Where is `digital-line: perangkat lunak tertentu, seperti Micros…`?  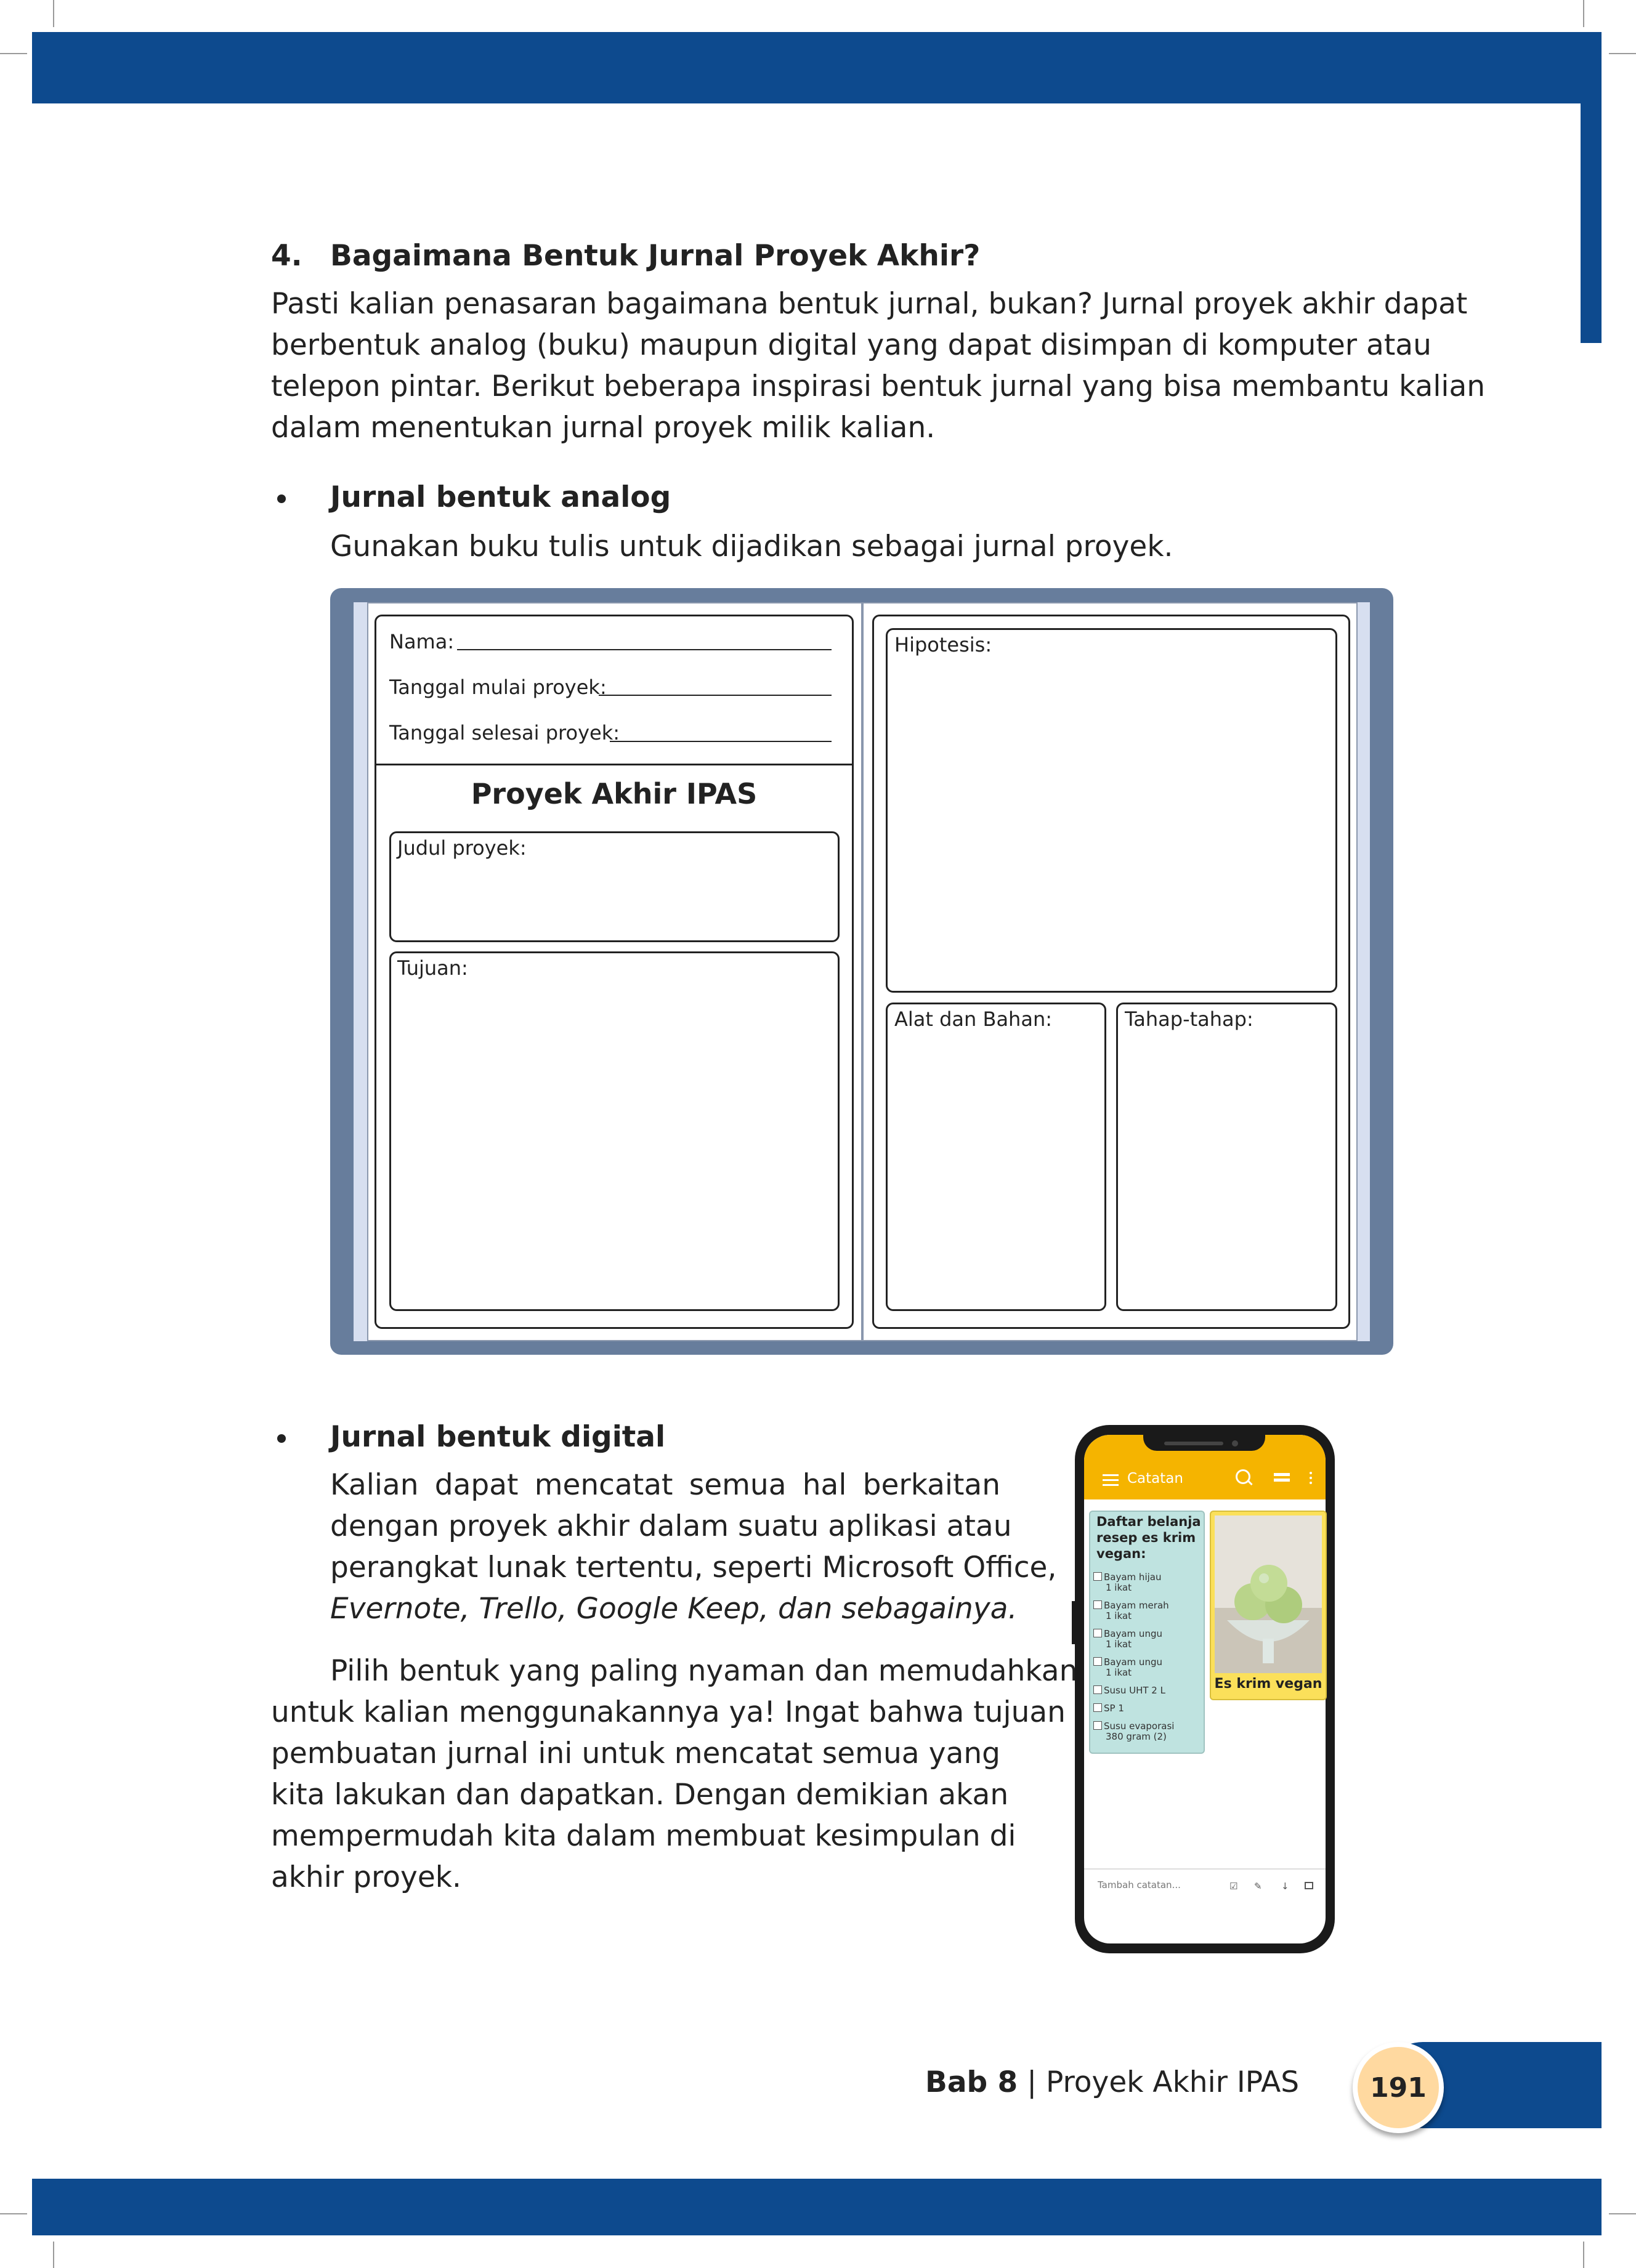 digital-line: perangkat lunak tertentu, seperti Micros… is located at coordinates (693, 1568).